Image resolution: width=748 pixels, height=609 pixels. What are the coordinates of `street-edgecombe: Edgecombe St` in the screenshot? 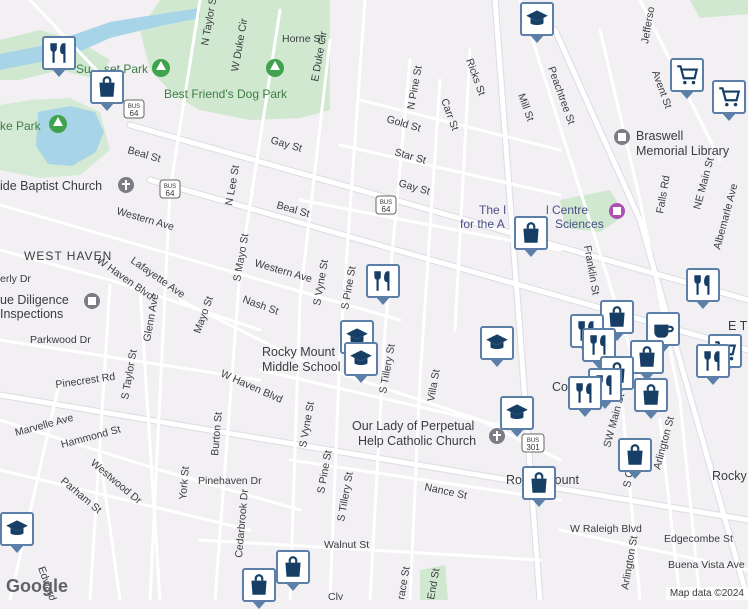 It's located at (698, 539).